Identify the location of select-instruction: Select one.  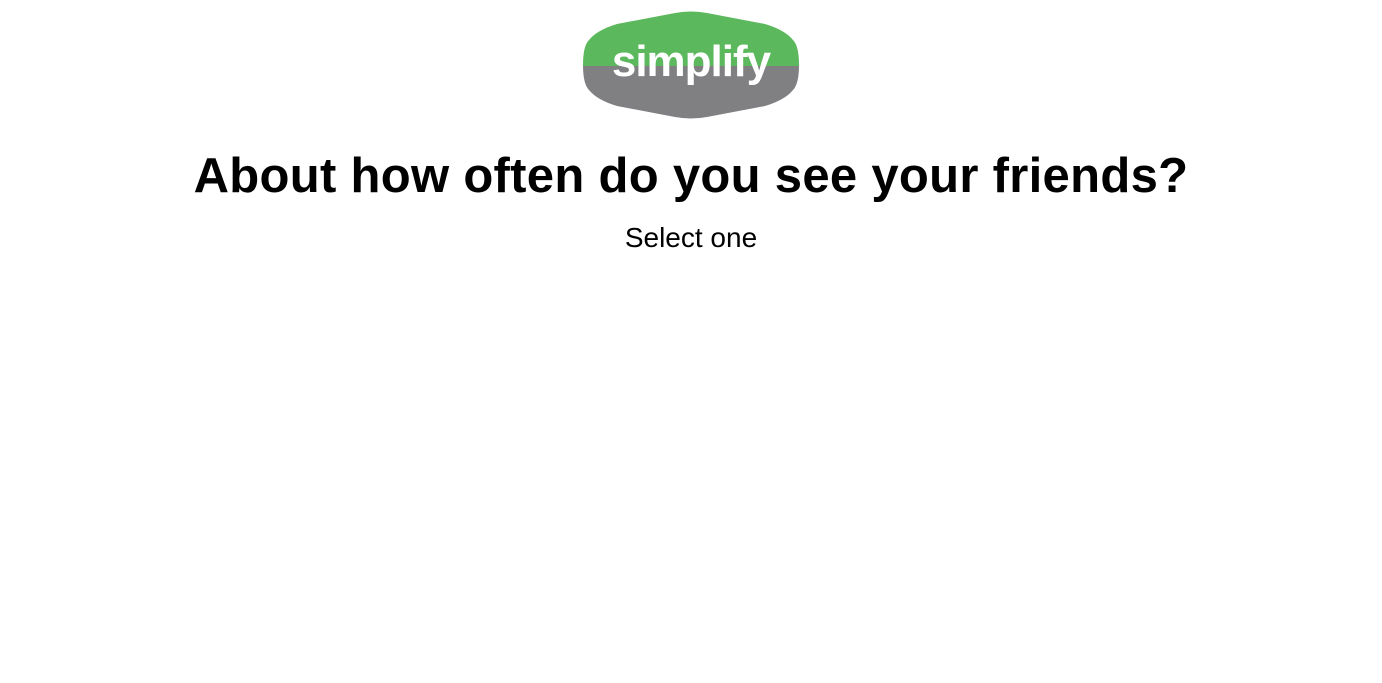
(691, 237).